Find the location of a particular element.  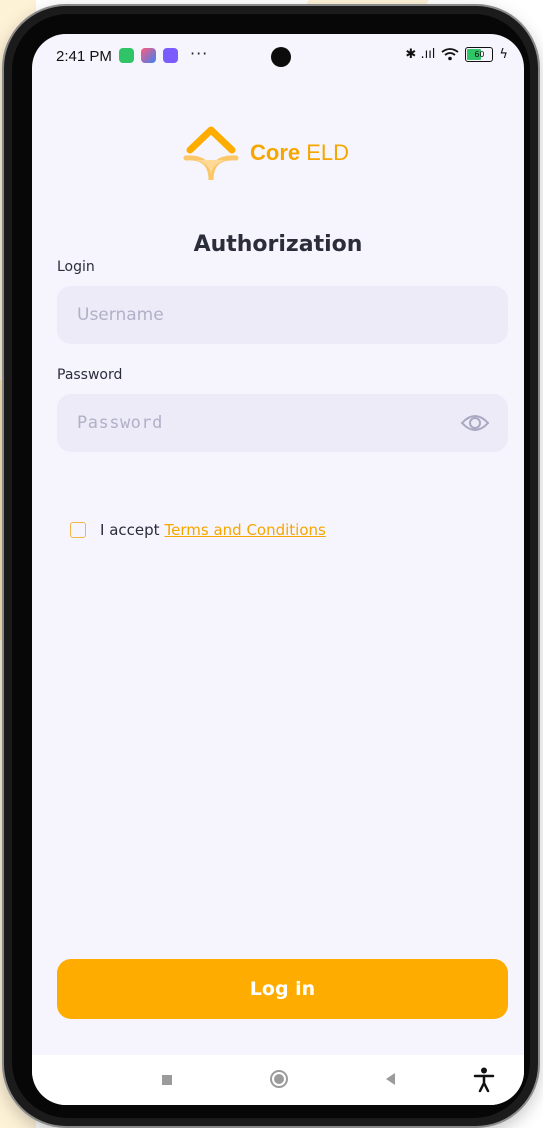

battery-icon: 60 is located at coordinates (479, 54).